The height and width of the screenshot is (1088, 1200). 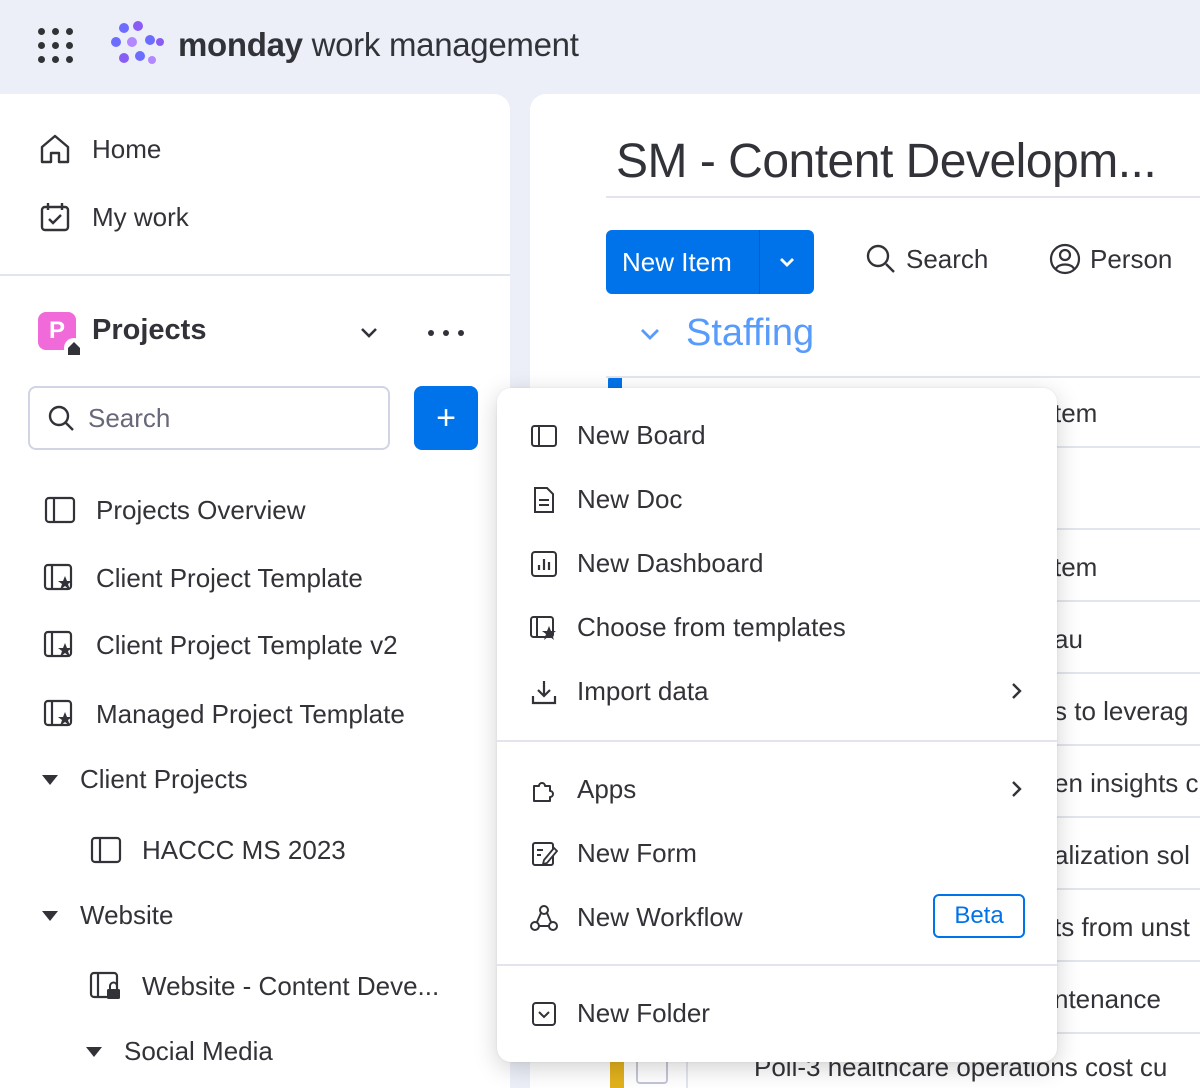 What do you see at coordinates (446, 418) in the screenshot?
I see `add-button: +` at bounding box center [446, 418].